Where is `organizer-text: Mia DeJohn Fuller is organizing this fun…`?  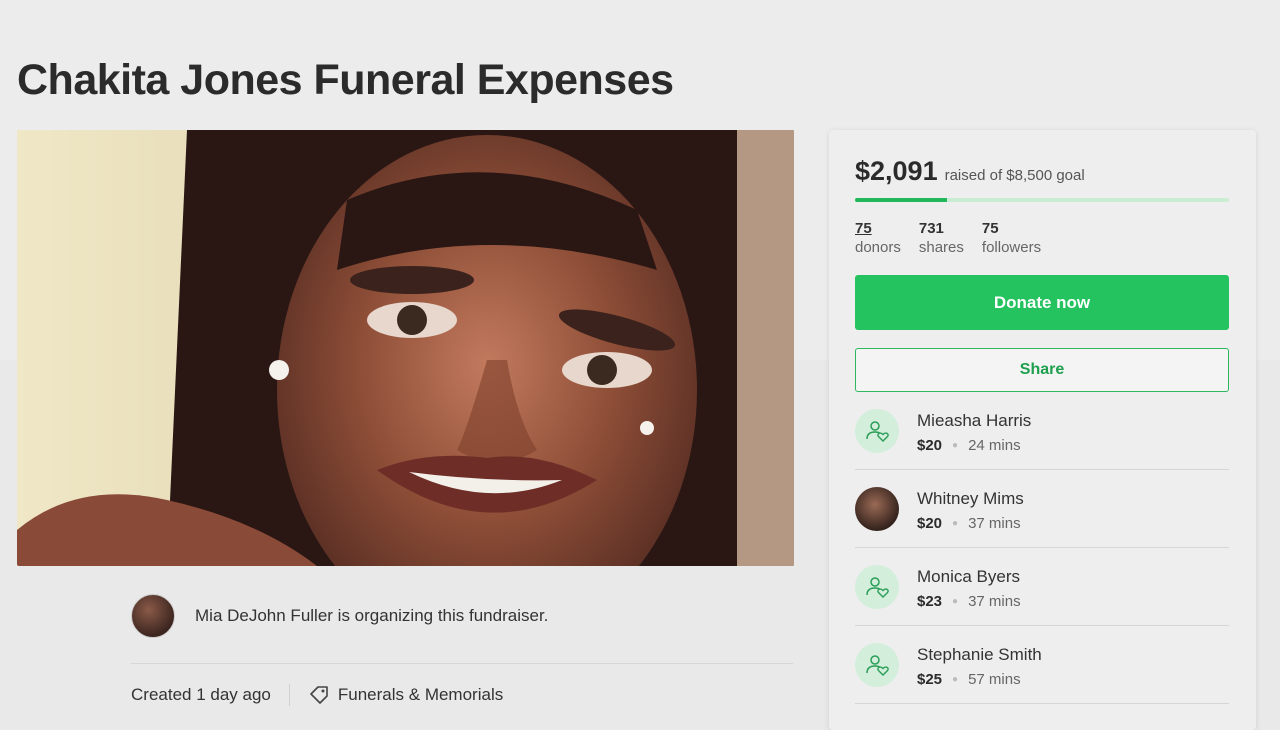 organizer-text: Mia DeJohn Fuller is organizing this fun… is located at coordinates (372, 615).